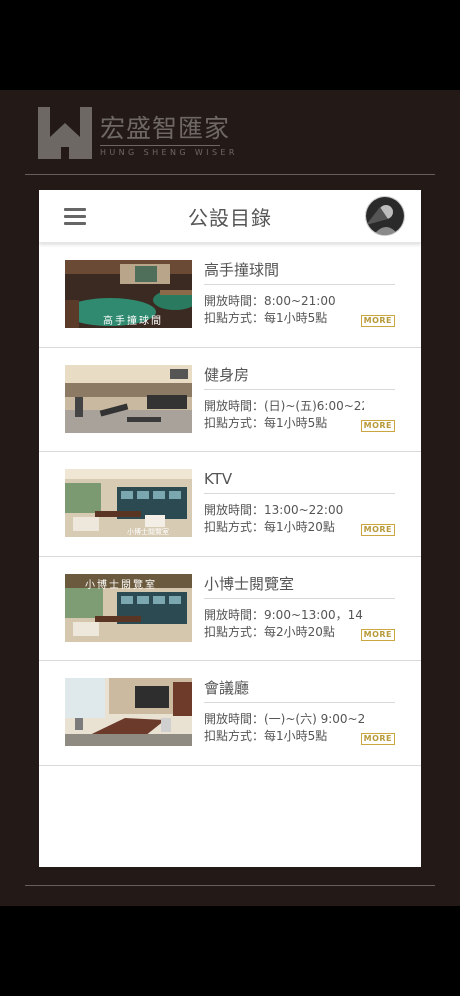 The image size is (460, 996). Describe the element at coordinates (269, 527) in the screenshot. I see `point-deduction: 扣點方式：每1小時20點` at that location.